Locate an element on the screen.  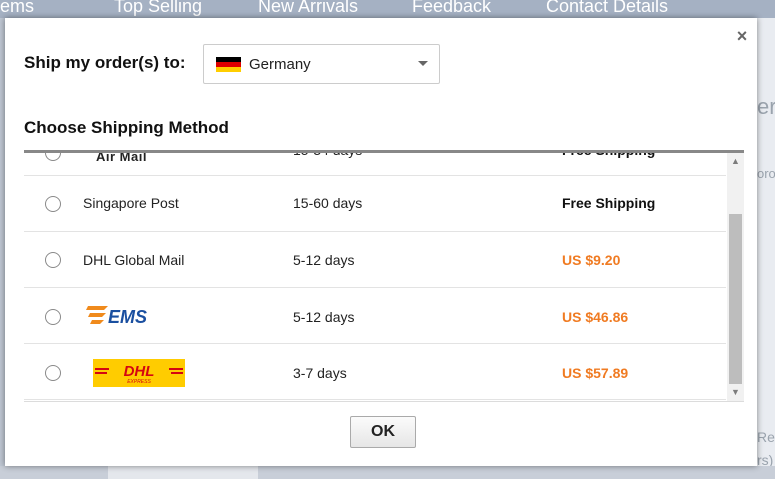
shipping-row-dhl-express: DHL EXPRESS 3-7 days US $57.89 is located at coordinates (375, 372).